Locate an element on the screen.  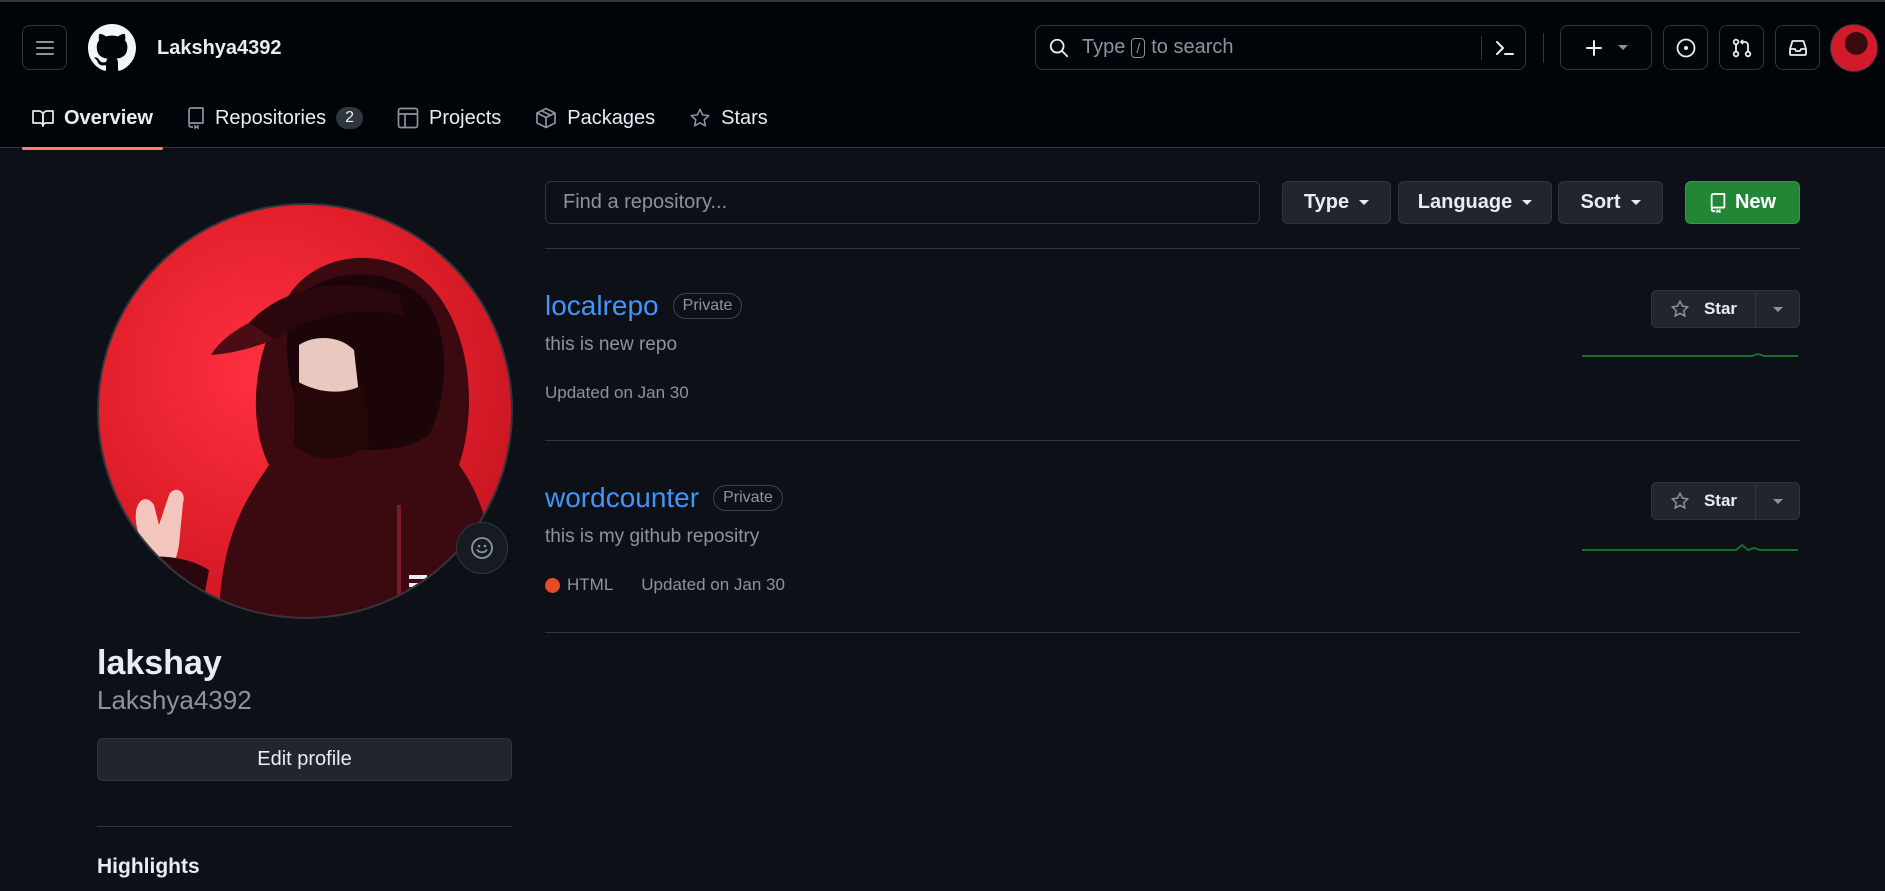
list-divider is located at coordinates (1172, 632).